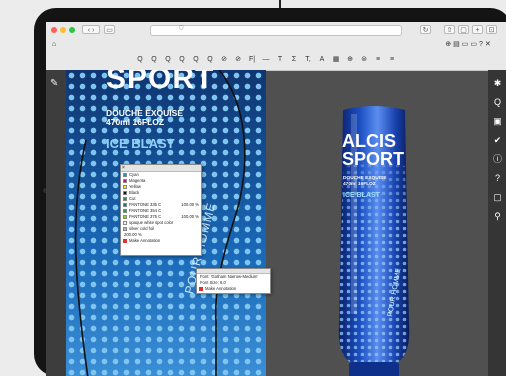 The image size is (506, 376). What do you see at coordinates (373, 159) in the screenshot?
I see `bottle-brand-line2: SPORT` at bounding box center [373, 159].